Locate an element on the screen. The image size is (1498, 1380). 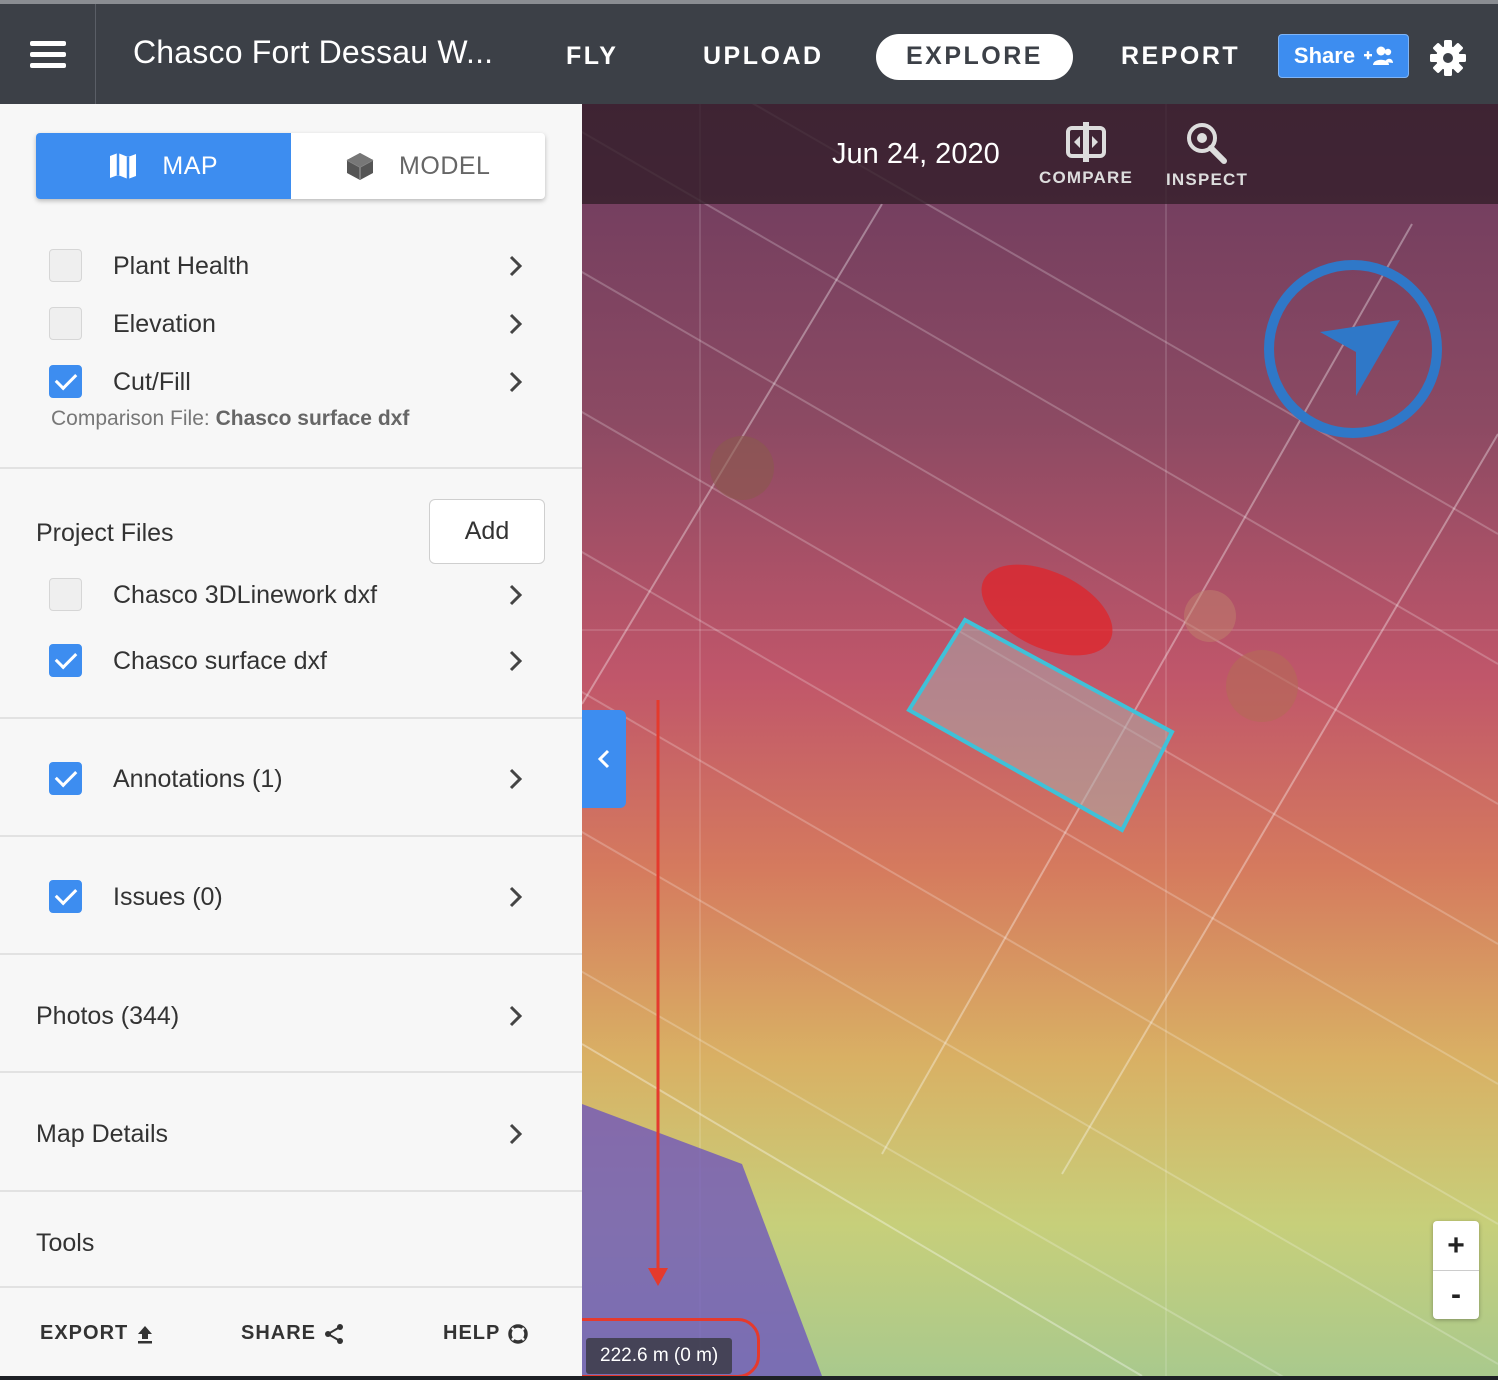
zoom-in-button: + is located at coordinates (1456, 1245).